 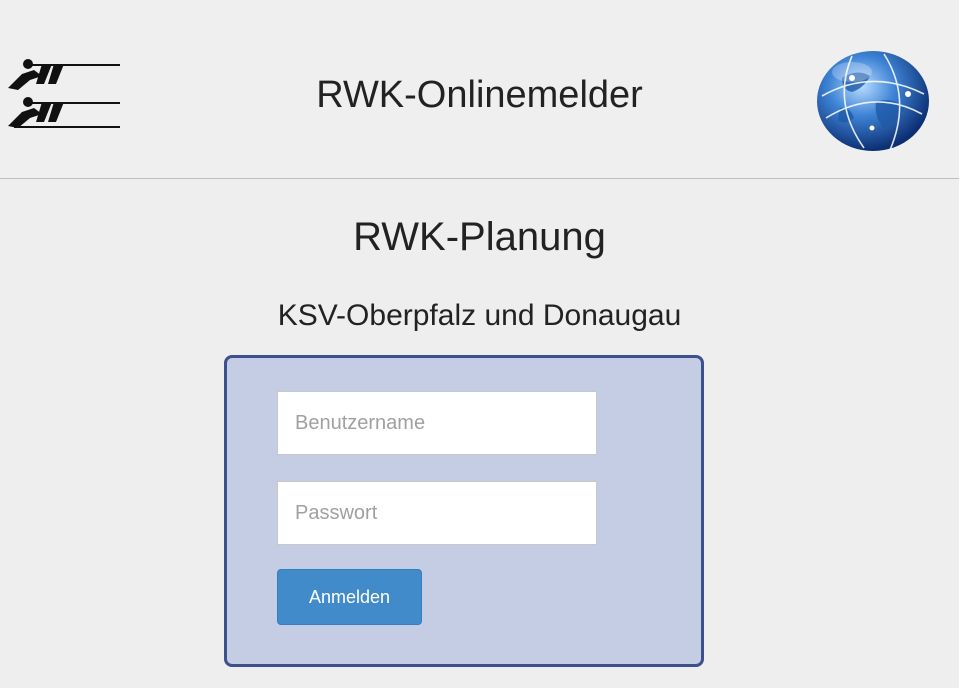 What do you see at coordinates (437, 513) in the screenshot?
I see `password-input` at bounding box center [437, 513].